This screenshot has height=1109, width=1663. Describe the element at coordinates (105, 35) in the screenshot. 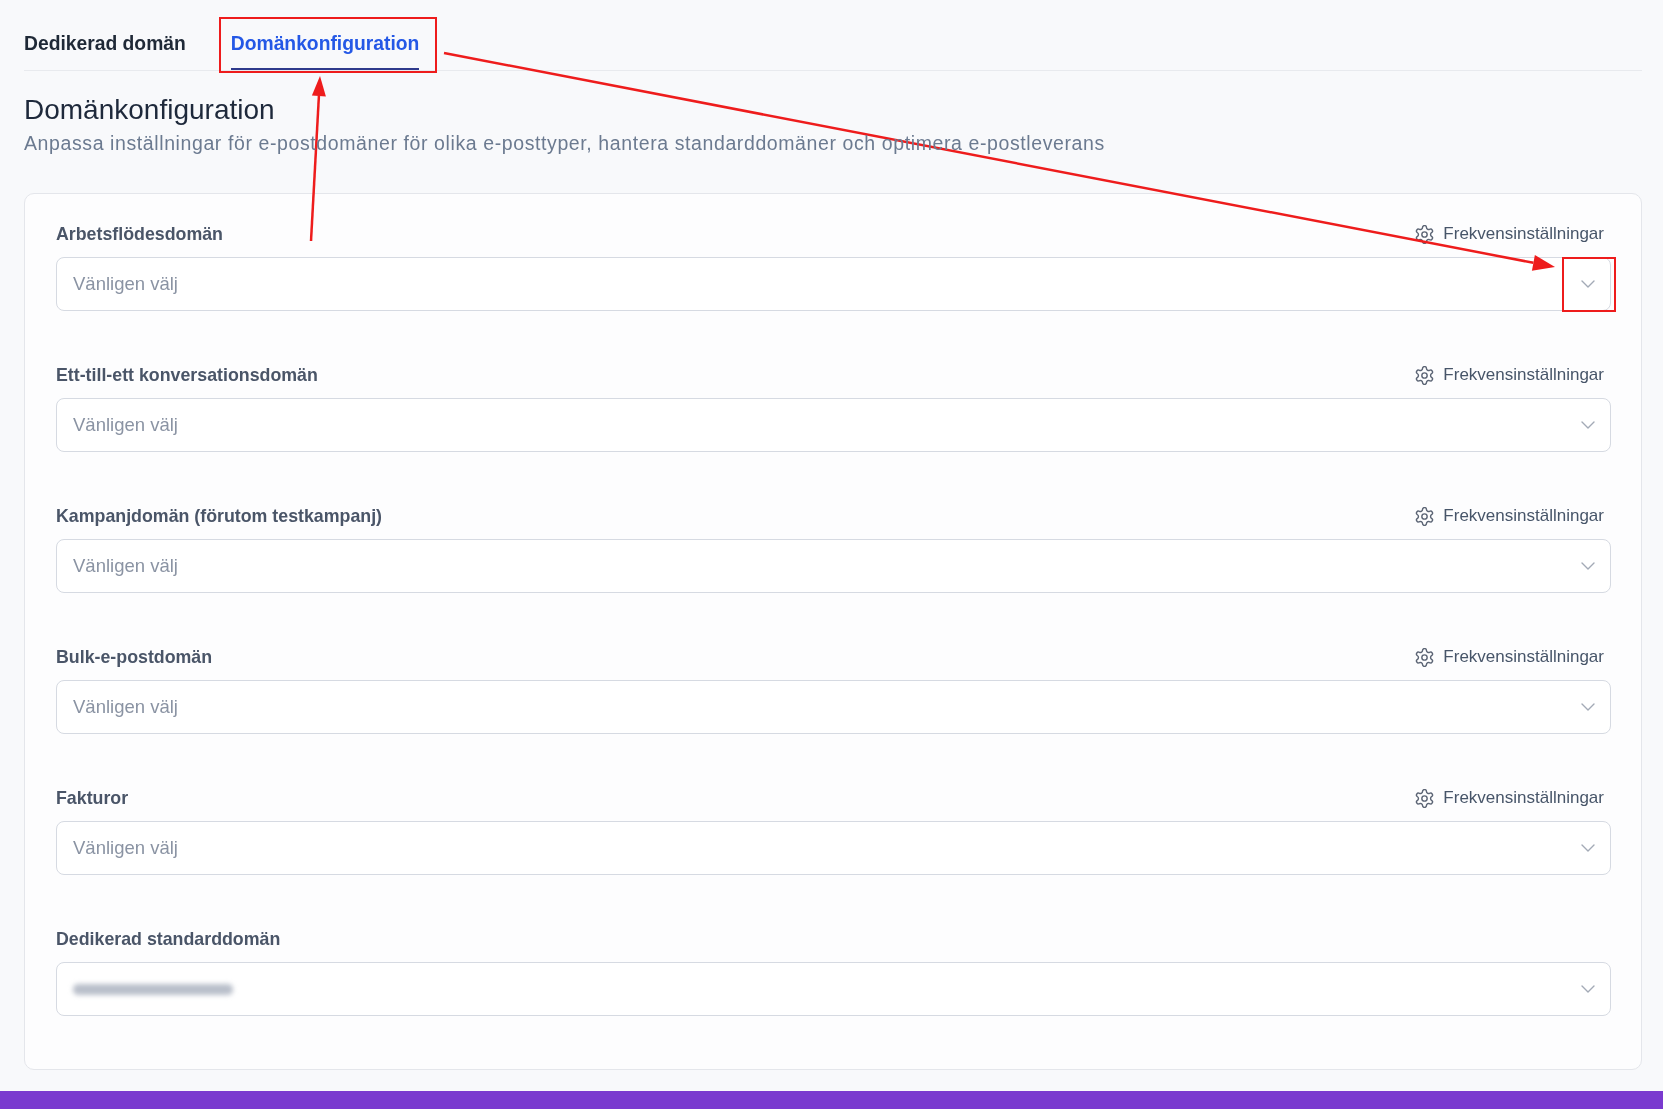

I see `tab: Dedikerad domän` at that location.